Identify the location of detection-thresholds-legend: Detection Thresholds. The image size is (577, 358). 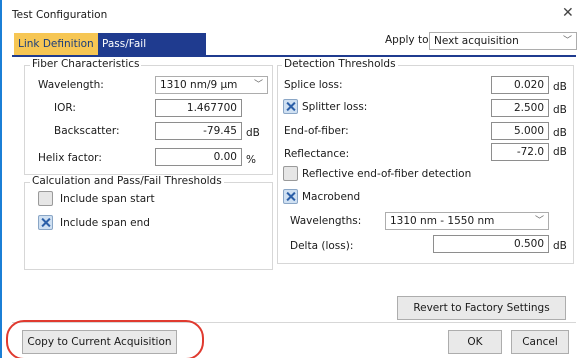
(340, 64).